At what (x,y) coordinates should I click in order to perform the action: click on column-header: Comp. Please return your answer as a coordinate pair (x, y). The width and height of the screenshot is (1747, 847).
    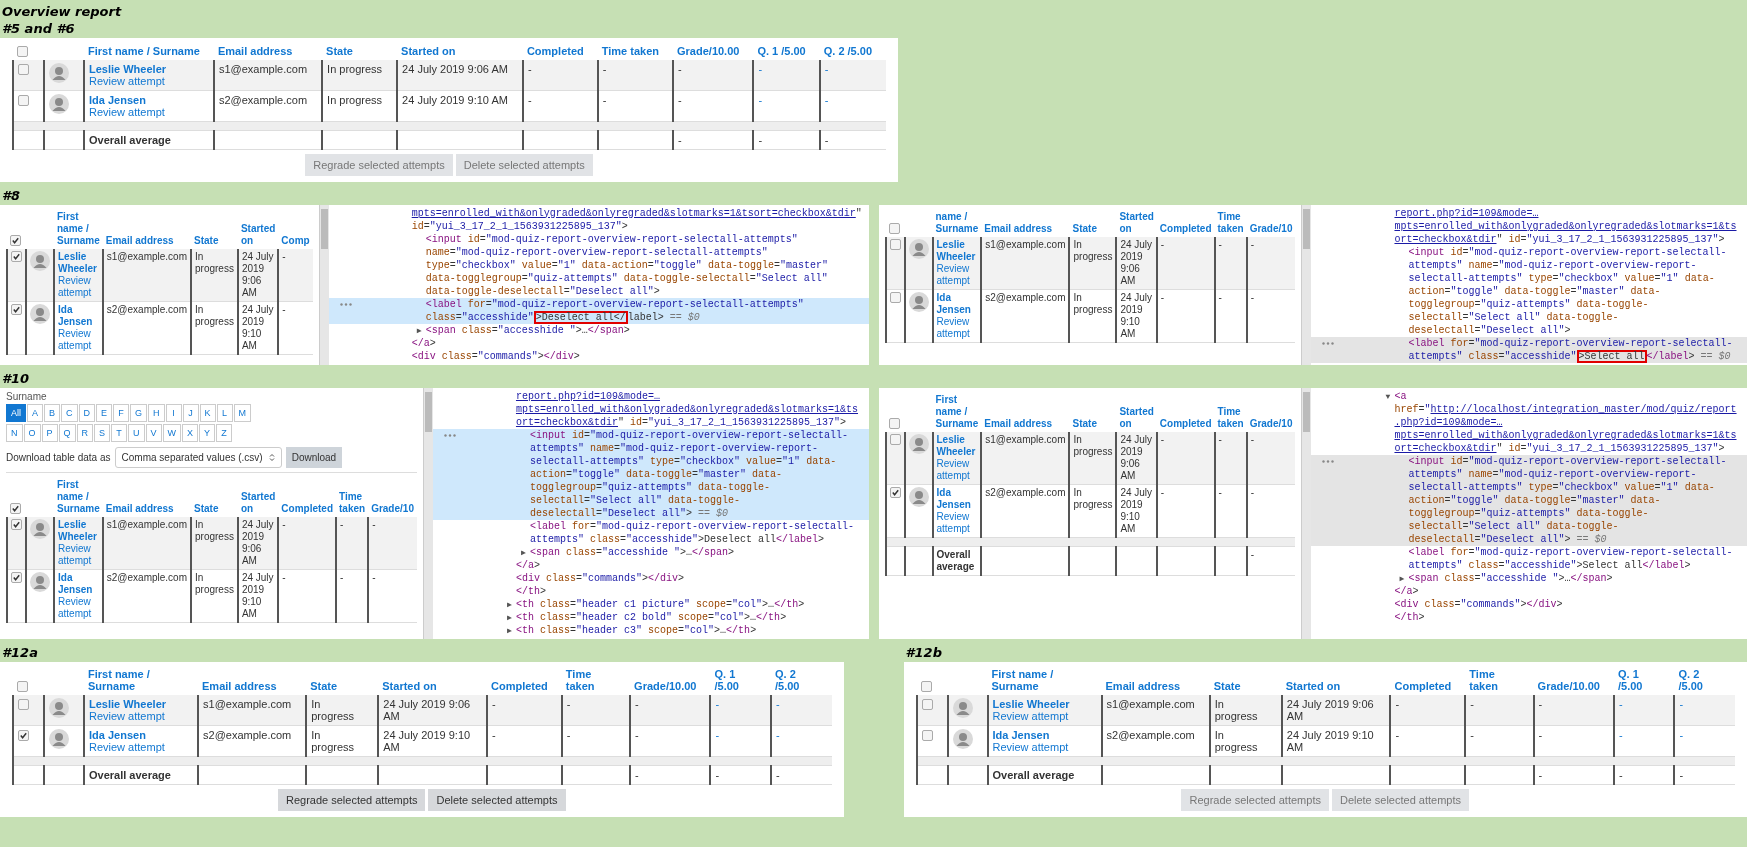
    Looking at the image, I should click on (295, 240).